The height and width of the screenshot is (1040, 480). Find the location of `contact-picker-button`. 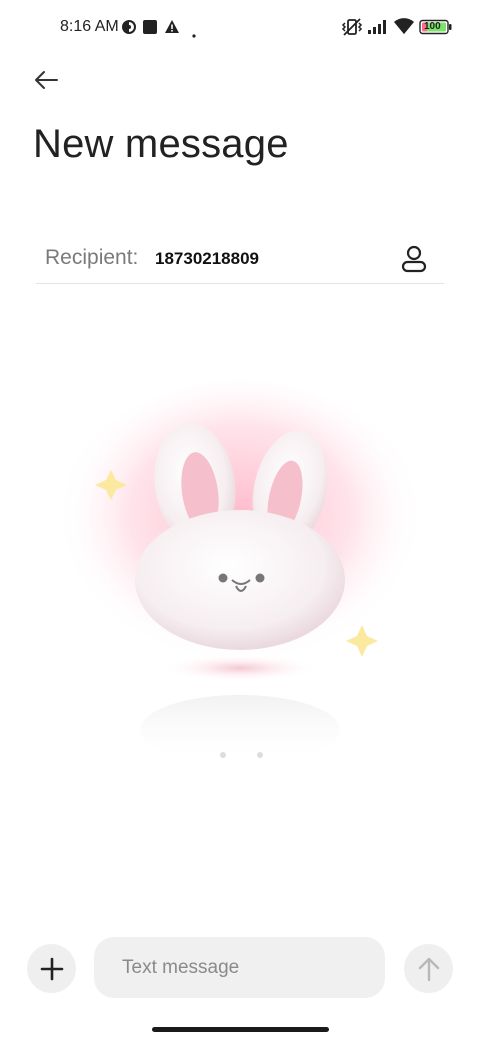

contact-picker-button is located at coordinates (414, 259).